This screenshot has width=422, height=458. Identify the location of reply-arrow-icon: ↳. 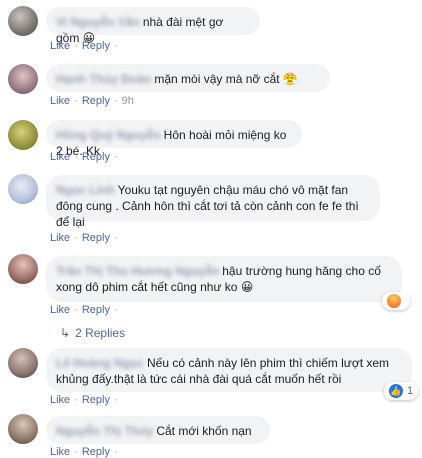
(65, 333).